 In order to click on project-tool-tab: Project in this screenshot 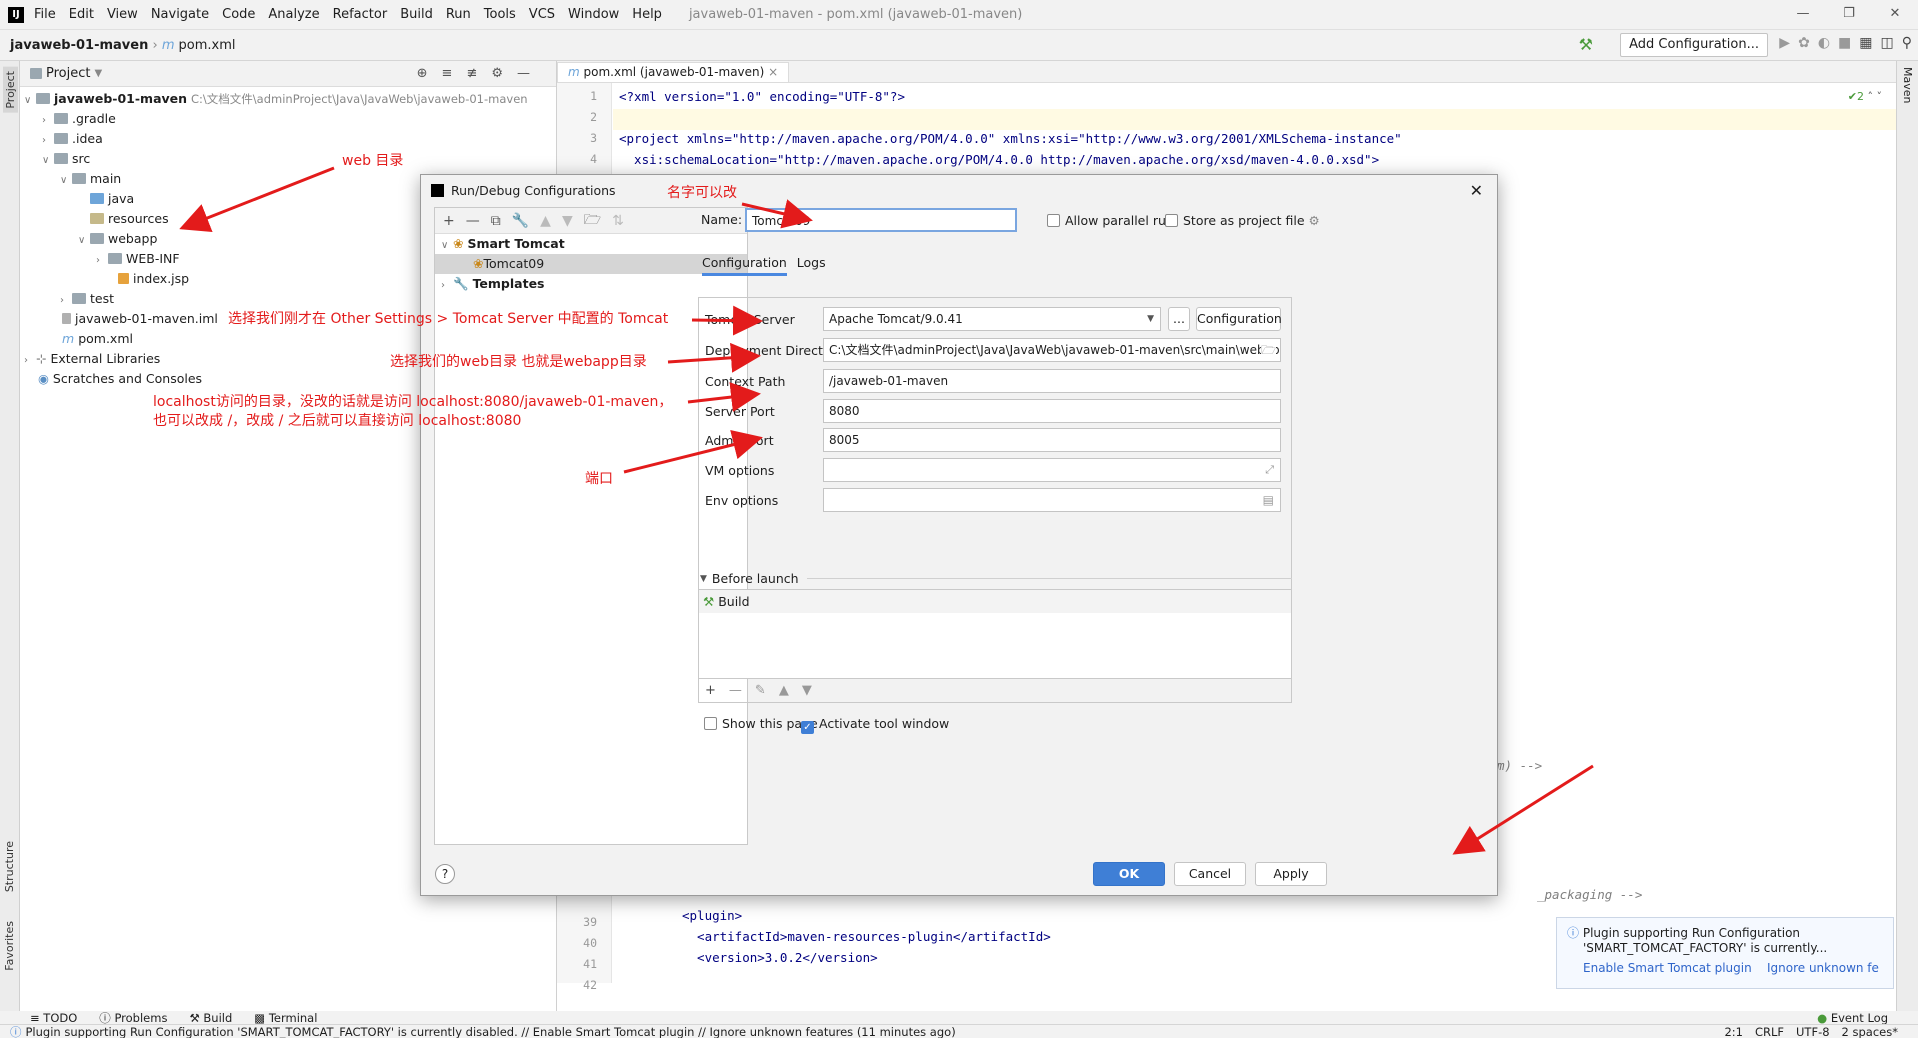, I will do `click(10, 90)`.